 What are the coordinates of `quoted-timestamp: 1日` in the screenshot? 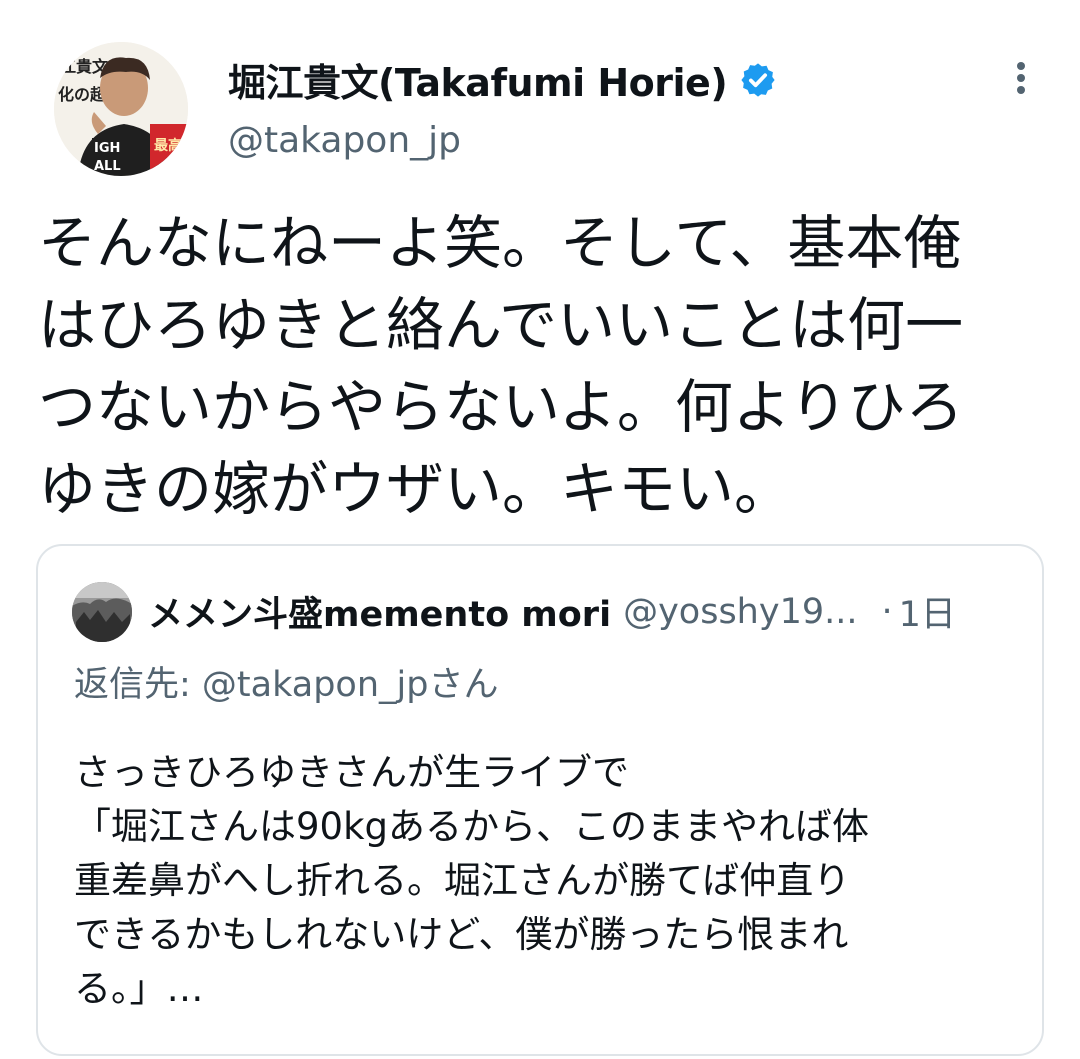 It's located at (927, 611).